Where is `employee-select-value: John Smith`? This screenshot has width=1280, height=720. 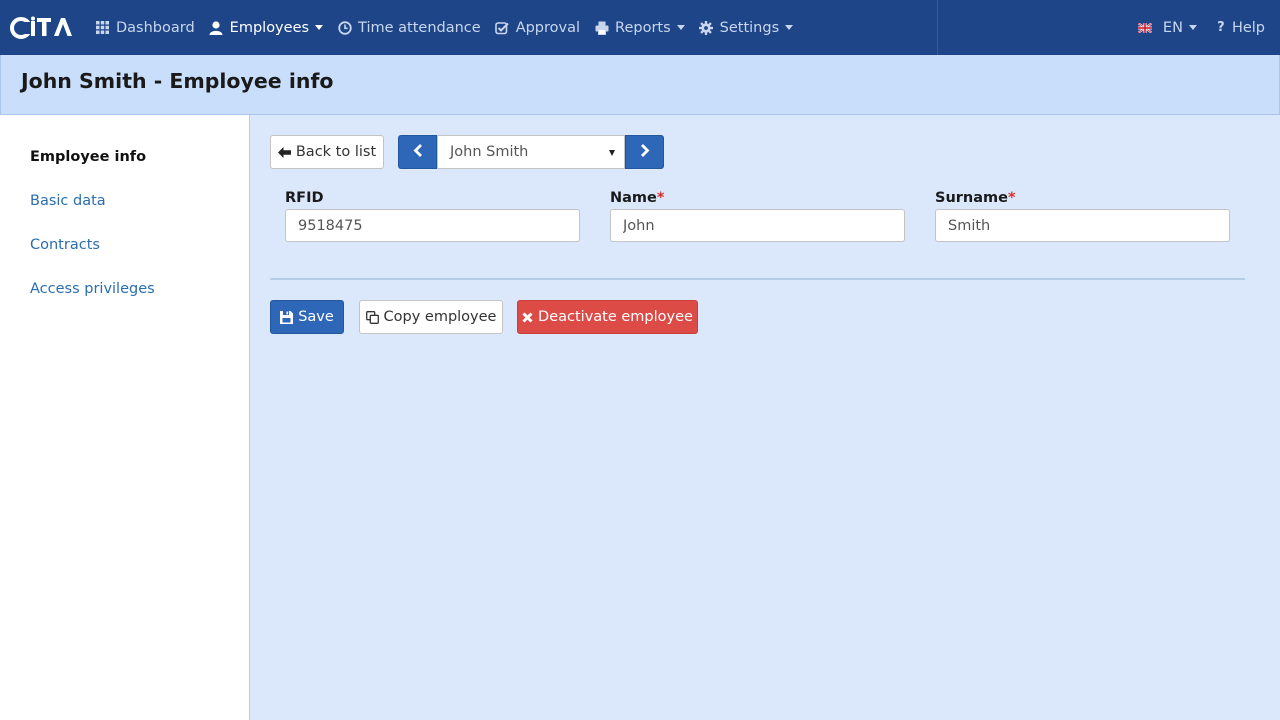 employee-select-value: John Smith is located at coordinates (489, 152).